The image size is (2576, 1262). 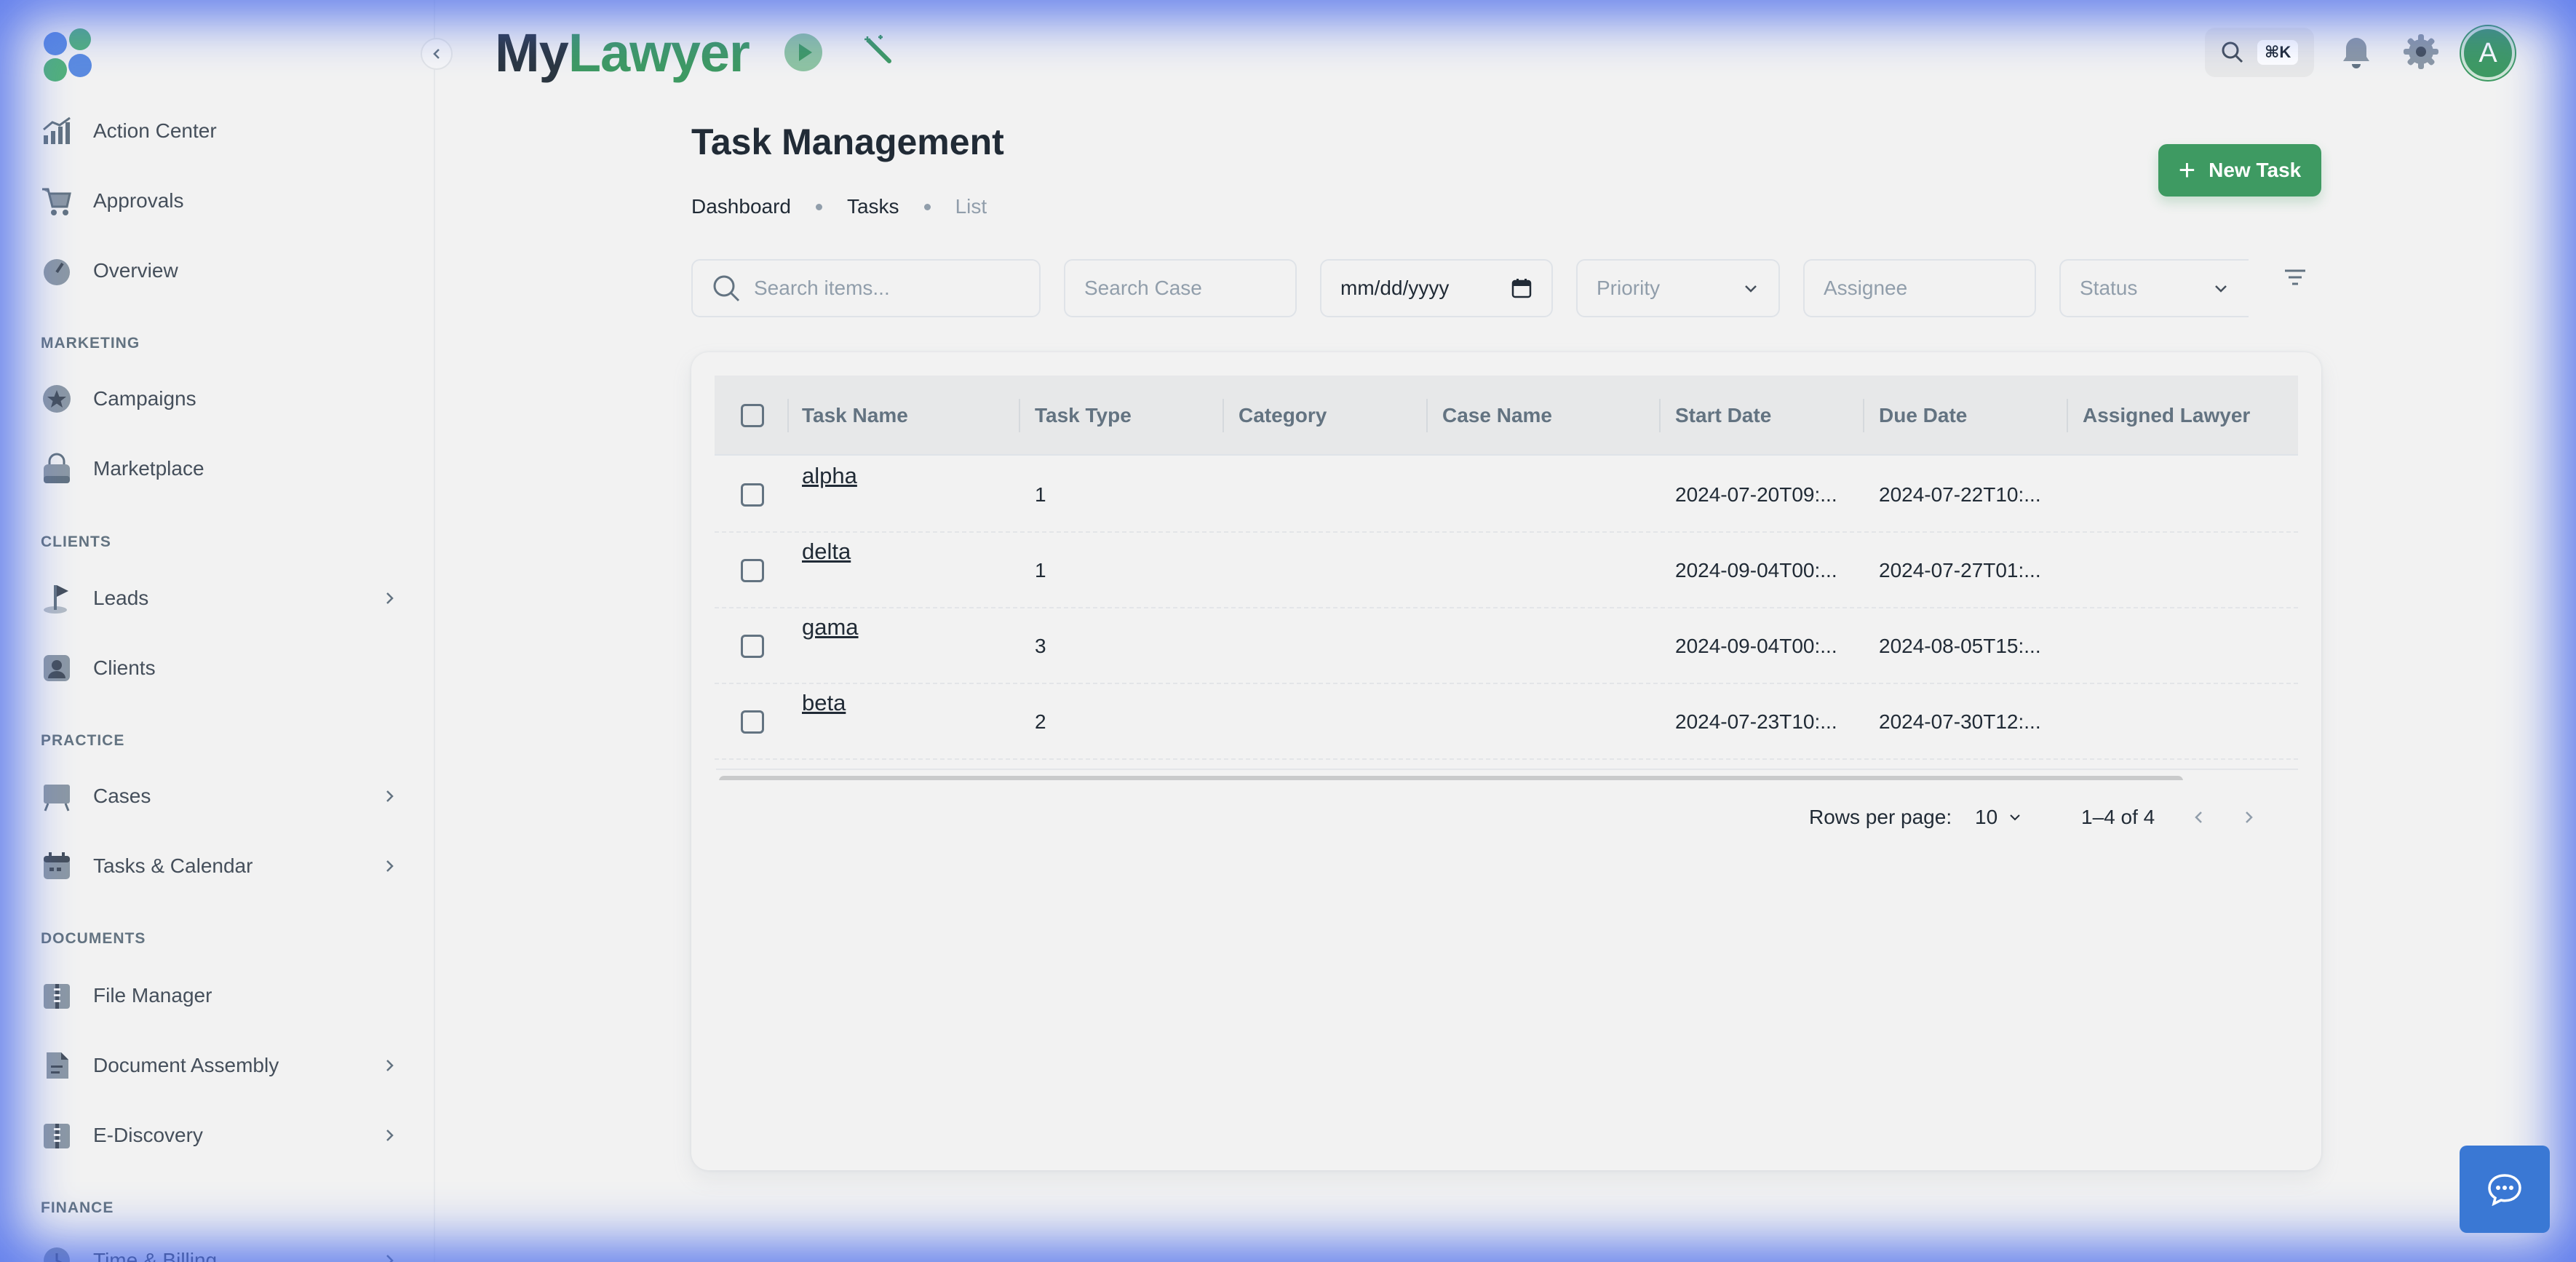 I want to click on sidebar-item-label: File Manager, so click(x=152, y=995).